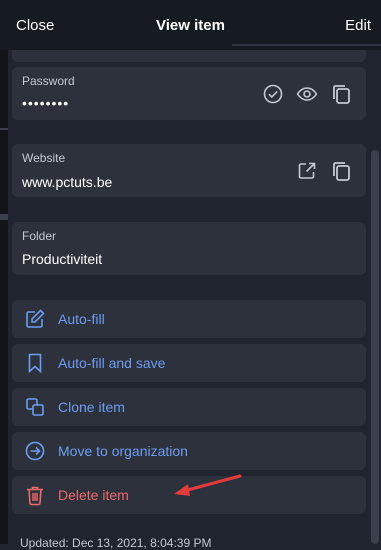 The image size is (381, 550). Describe the element at coordinates (189, 451) in the screenshot. I see `move-to-organization-button: Move to organization` at that location.